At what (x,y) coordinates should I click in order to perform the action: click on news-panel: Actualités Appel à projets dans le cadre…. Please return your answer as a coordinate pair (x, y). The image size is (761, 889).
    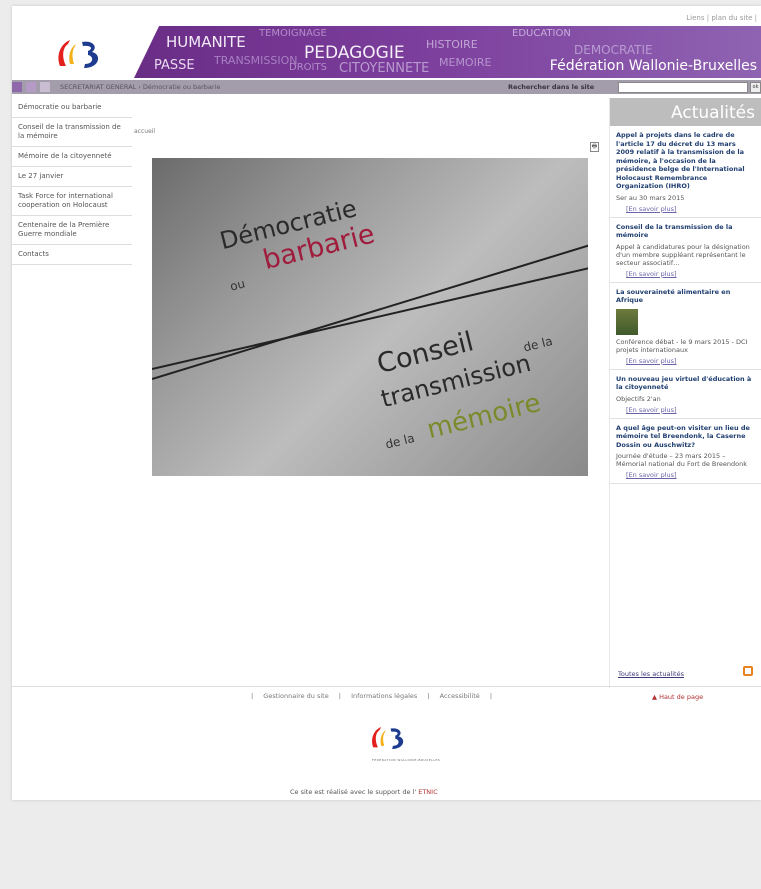
    Looking at the image, I should click on (685, 393).